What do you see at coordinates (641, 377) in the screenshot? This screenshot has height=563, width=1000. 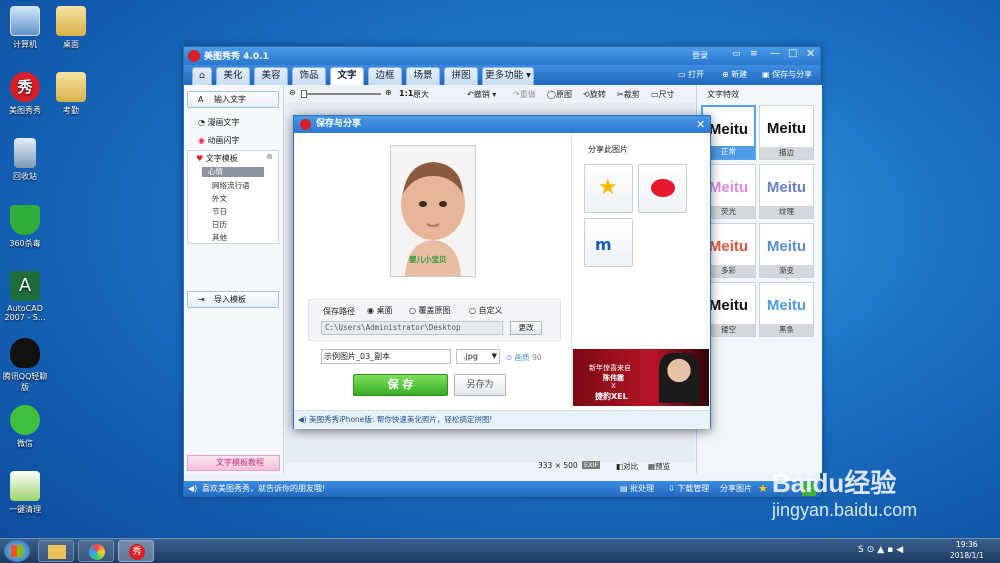 I see `ad-banner: 新年惊喜来自 陈伟霆 X 捷豹XEL` at bounding box center [641, 377].